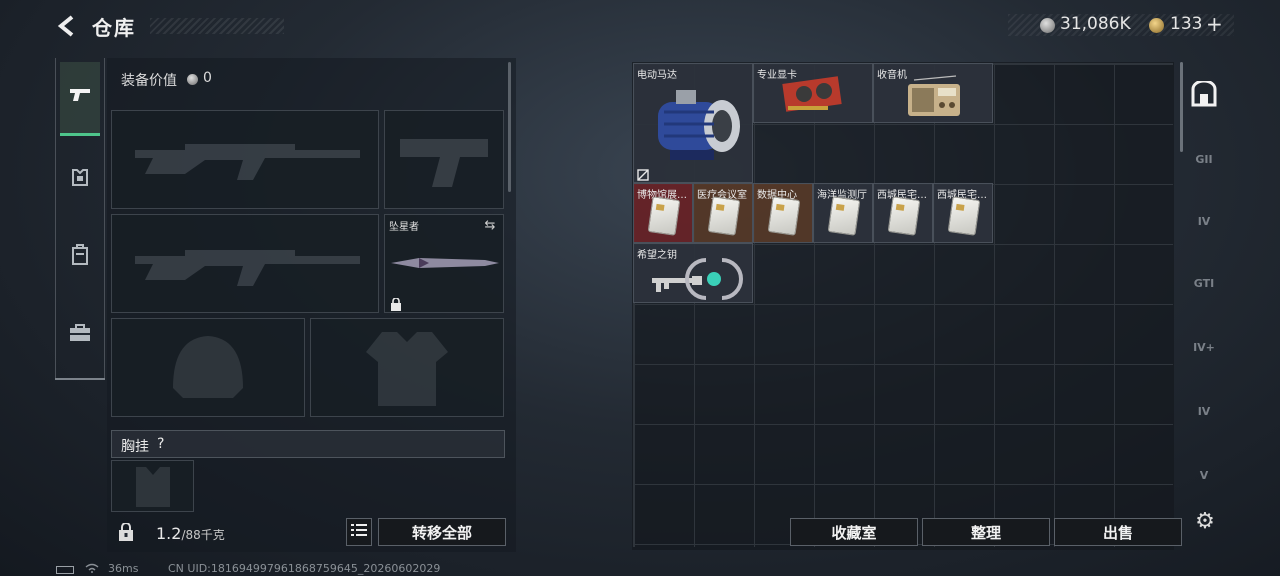 The width and height of the screenshot is (1280, 576). Describe the element at coordinates (1095, 24) in the screenshot. I see `silver-currency-amount: 31,086K` at that location.